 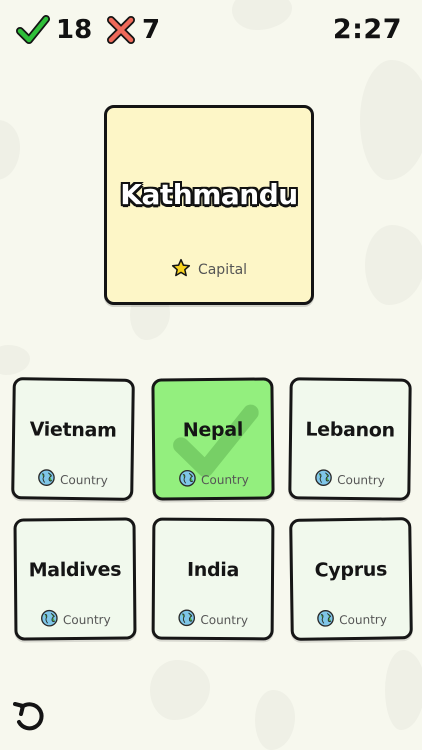 I want to click on question-type: Capital, so click(x=209, y=270).